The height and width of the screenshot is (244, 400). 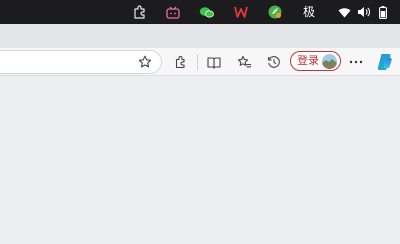 What do you see at coordinates (244, 62) in the screenshot?
I see `favorites-icon` at bounding box center [244, 62].